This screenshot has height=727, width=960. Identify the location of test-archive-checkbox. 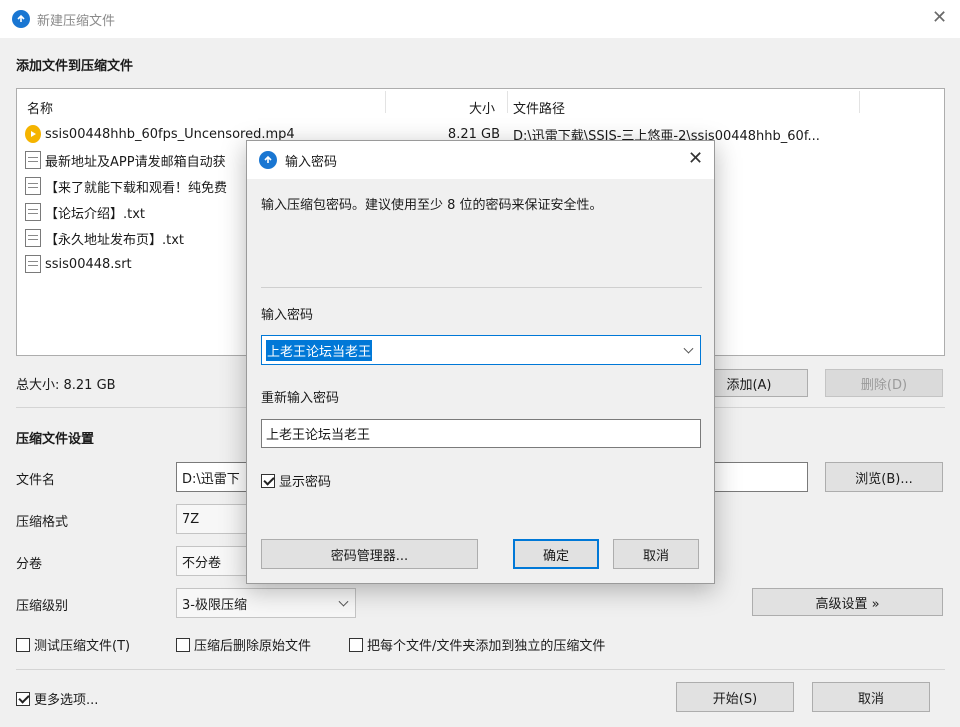
(23, 644).